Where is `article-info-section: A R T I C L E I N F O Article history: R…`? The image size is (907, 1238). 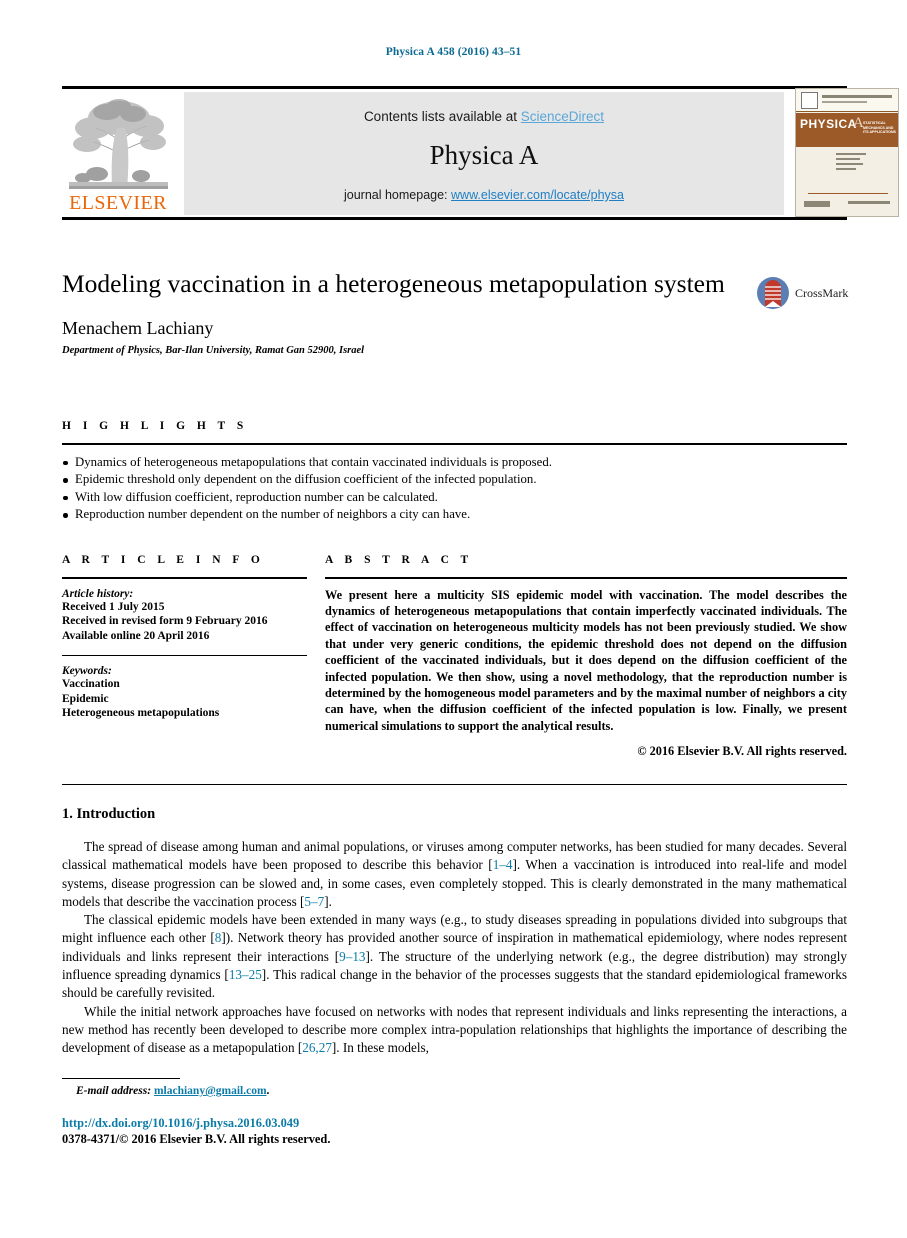 article-info-section: A R T I C L E I N F O Article history: R… is located at coordinates (184, 637).